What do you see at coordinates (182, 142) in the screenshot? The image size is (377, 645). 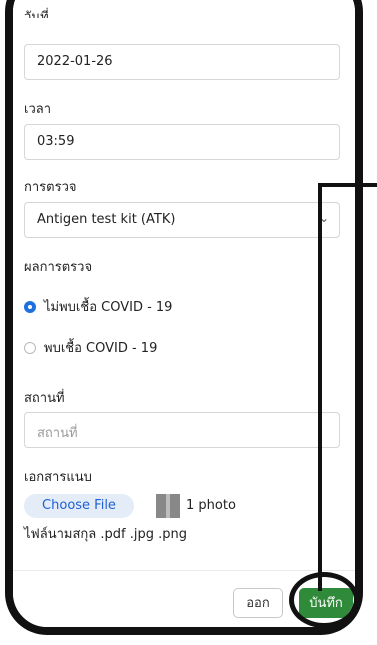 I see `time-field: 03:59` at bounding box center [182, 142].